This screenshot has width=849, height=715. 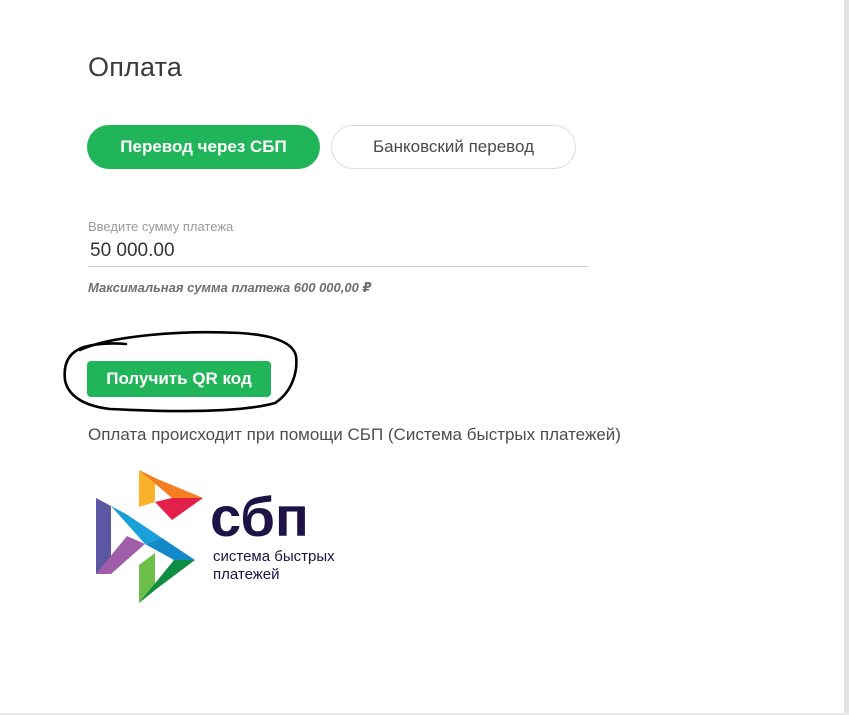 What do you see at coordinates (259, 516) in the screenshot?
I see `sbp-wordmark: сбп` at bounding box center [259, 516].